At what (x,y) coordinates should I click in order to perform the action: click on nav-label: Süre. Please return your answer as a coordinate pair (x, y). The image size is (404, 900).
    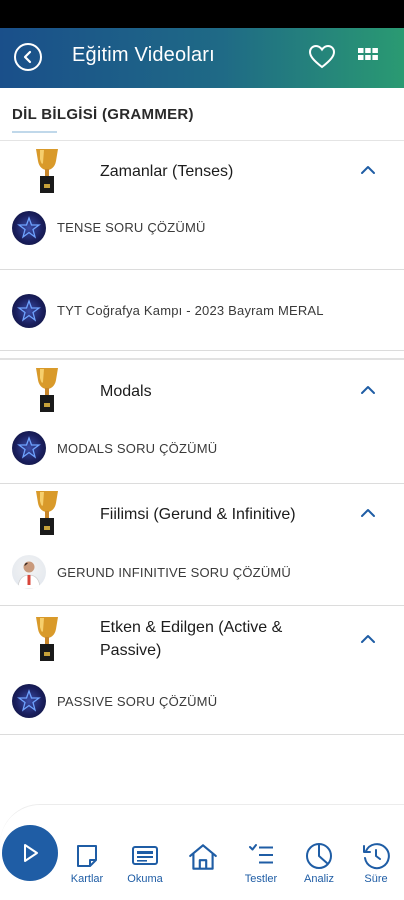
    Looking at the image, I should click on (376, 879).